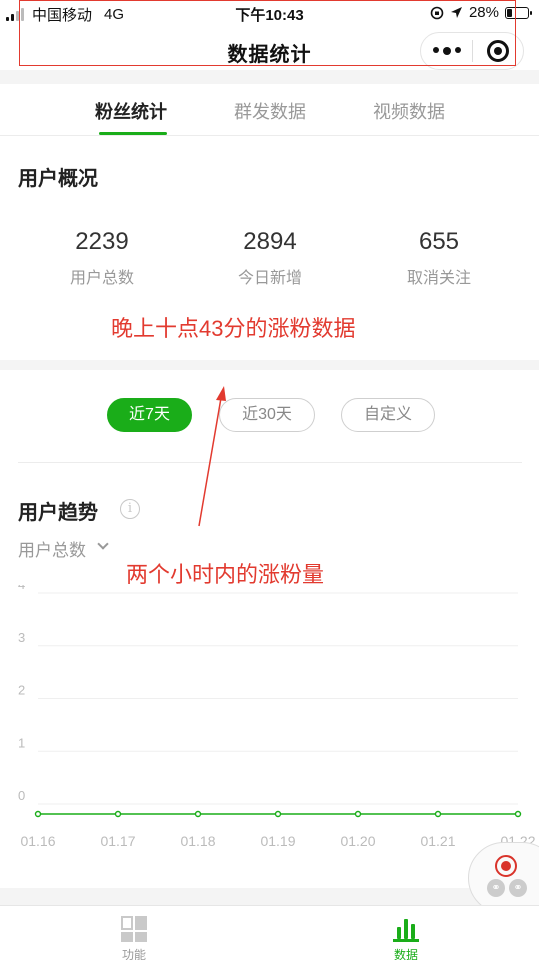 This screenshot has height=960, width=539. What do you see at coordinates (277, 841) in the screenshot?
I see `x-tick-label: 01.19` at bounding box center [277, 841].